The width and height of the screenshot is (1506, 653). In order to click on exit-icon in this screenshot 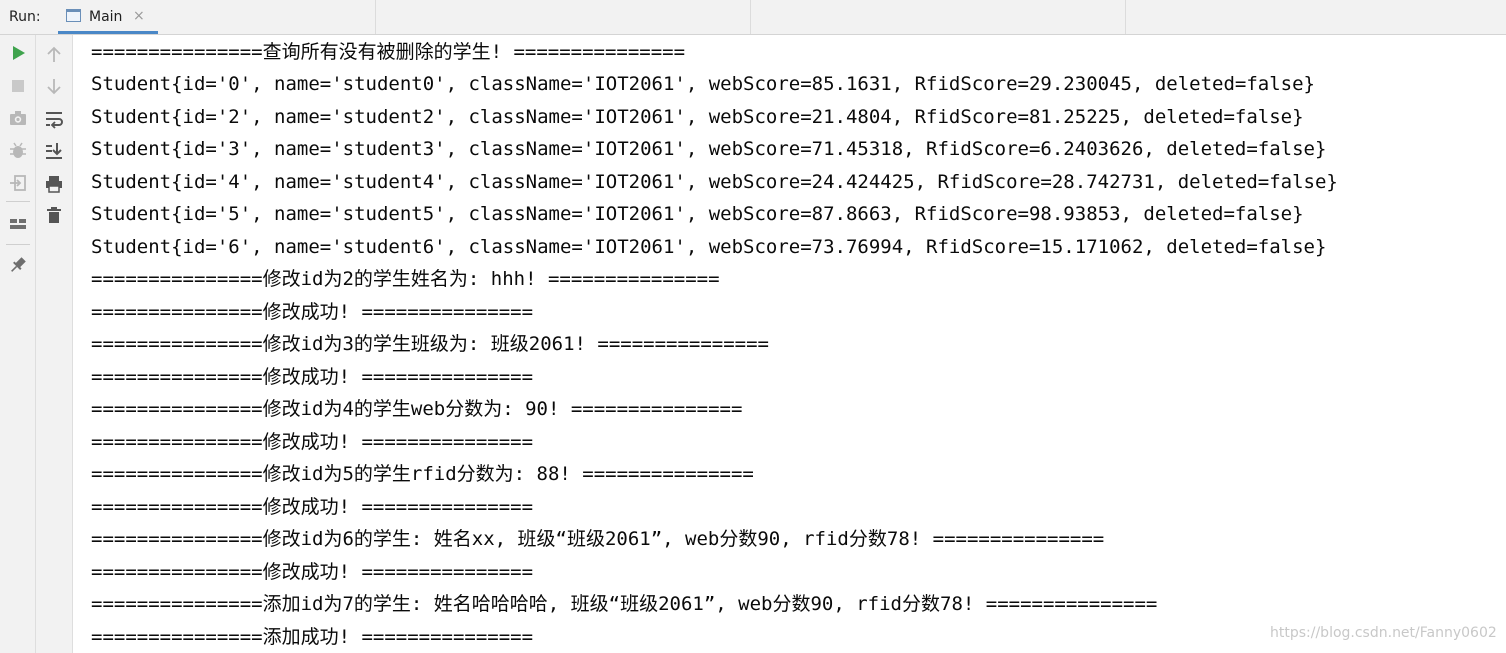, I will do `click(18, 183)`.